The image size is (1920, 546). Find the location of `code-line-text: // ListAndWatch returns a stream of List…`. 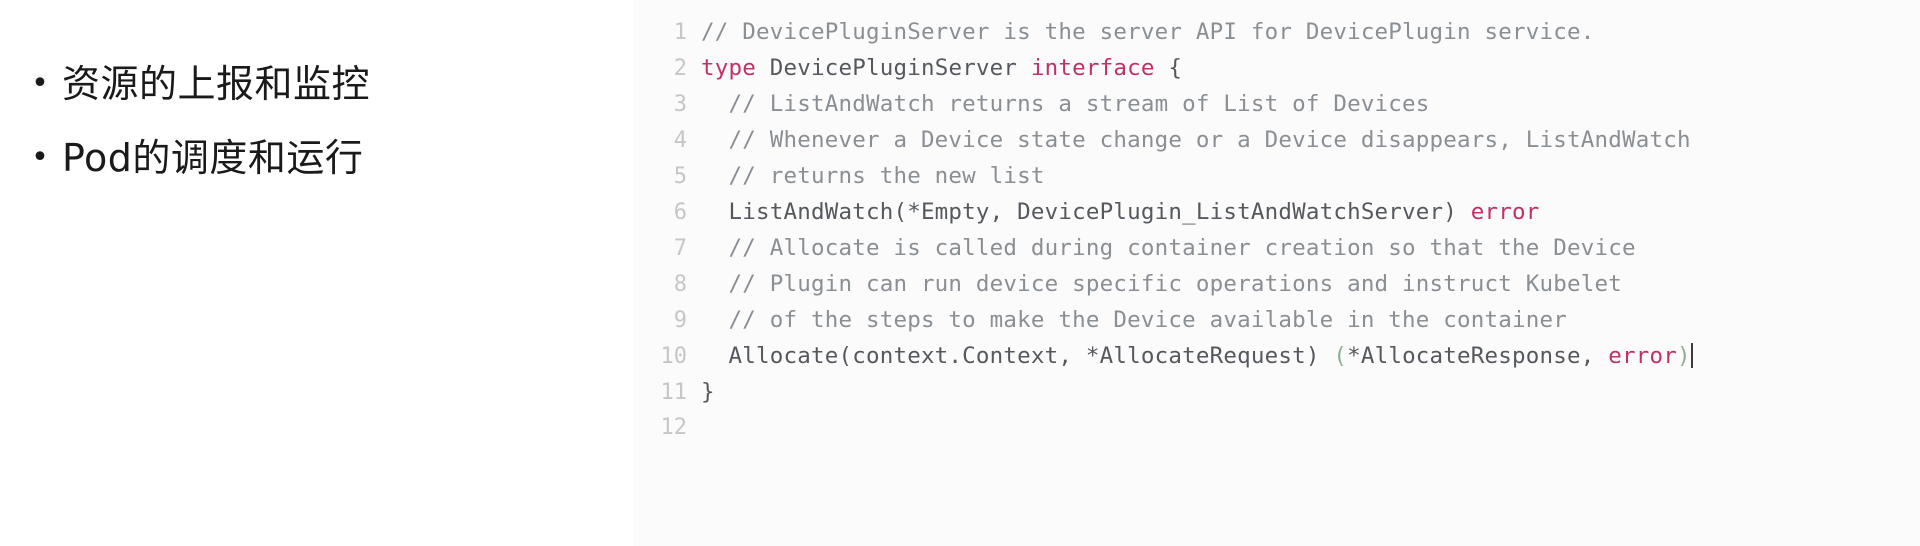

code-line-text: // ListAndWatch returns a stream of List… is located at coordinates (1310, 104).